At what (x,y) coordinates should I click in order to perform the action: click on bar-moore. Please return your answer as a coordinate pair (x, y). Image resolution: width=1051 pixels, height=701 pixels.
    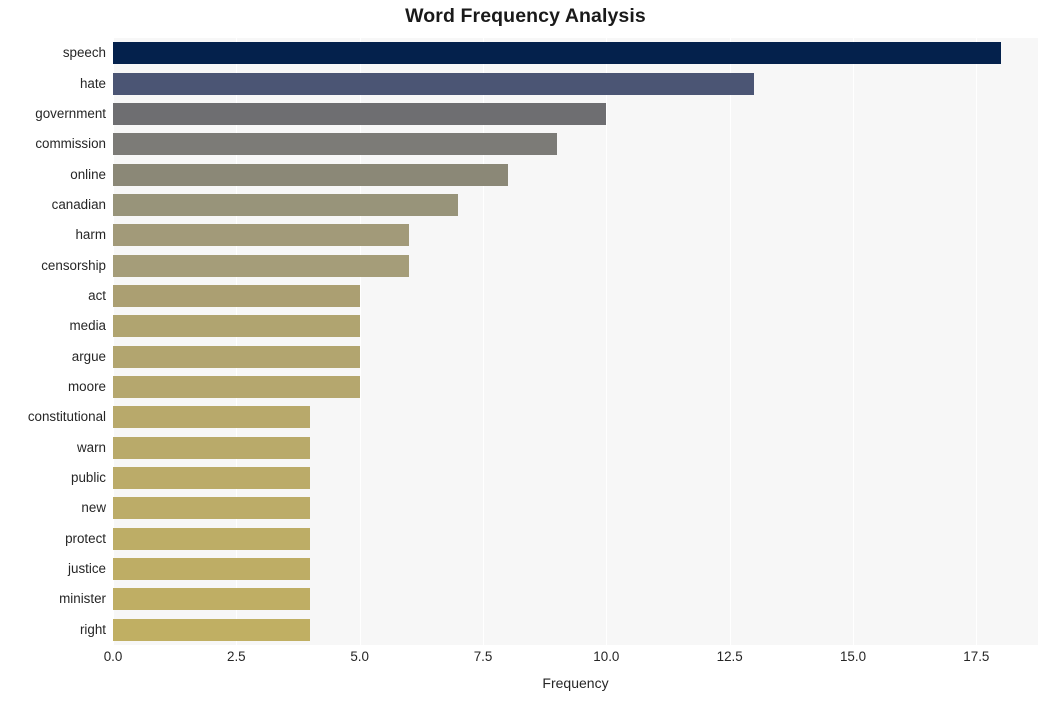
    Looking at the image, I should click on (236, 387).